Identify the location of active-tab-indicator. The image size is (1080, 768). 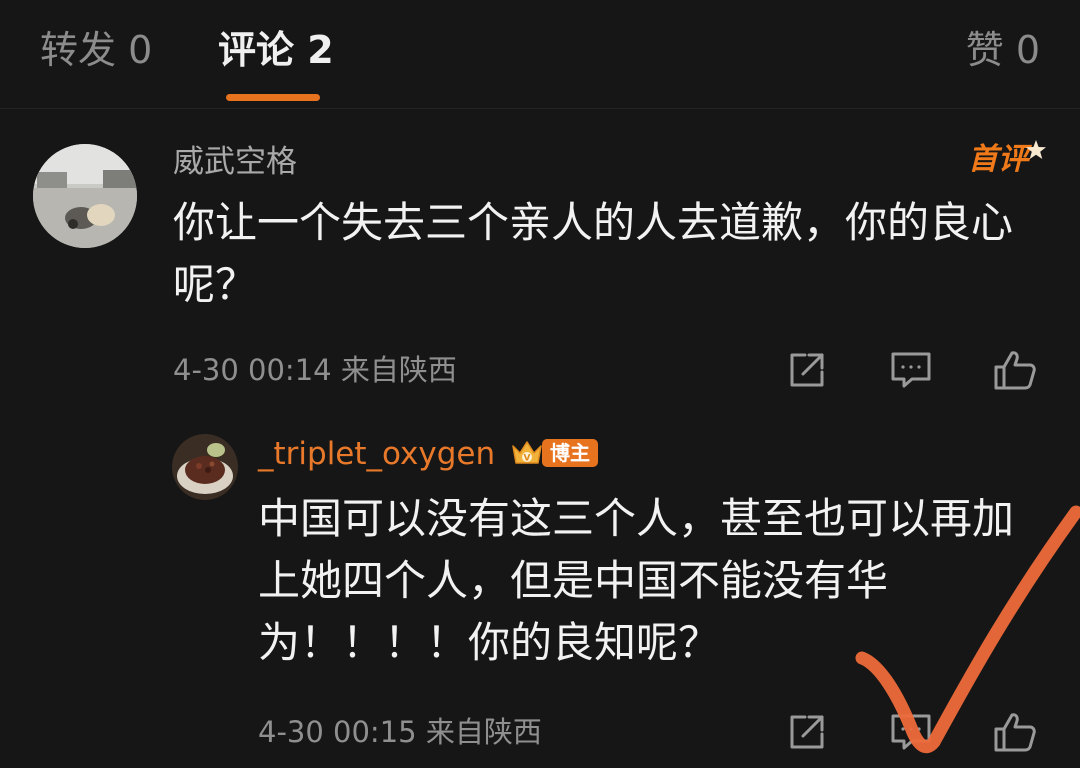
(273, 97).